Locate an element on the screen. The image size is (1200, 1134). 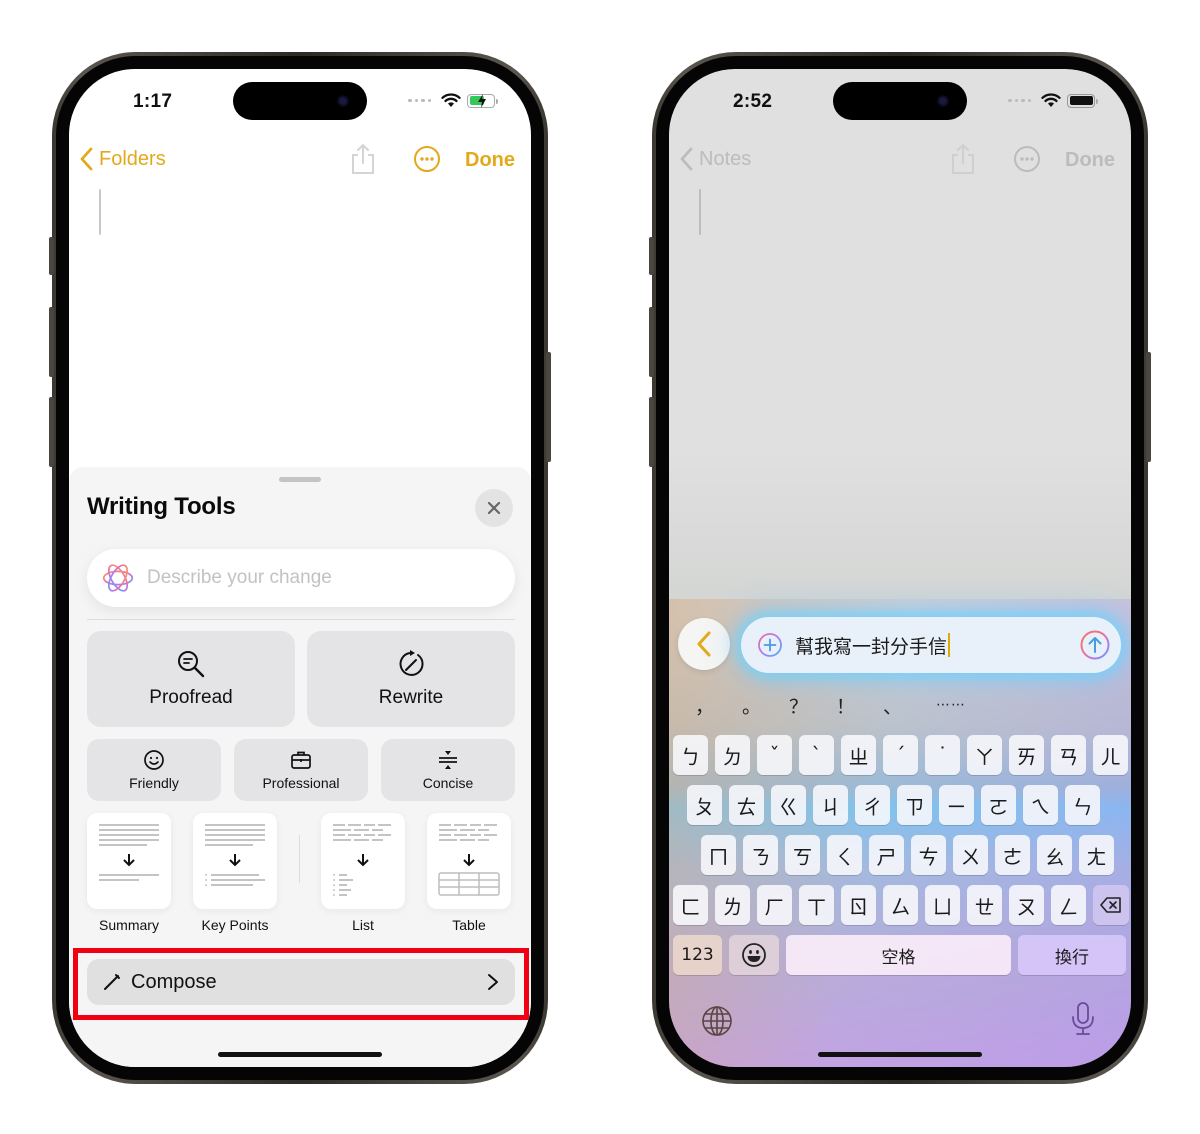
close-button is located at coordinates (494, 508).